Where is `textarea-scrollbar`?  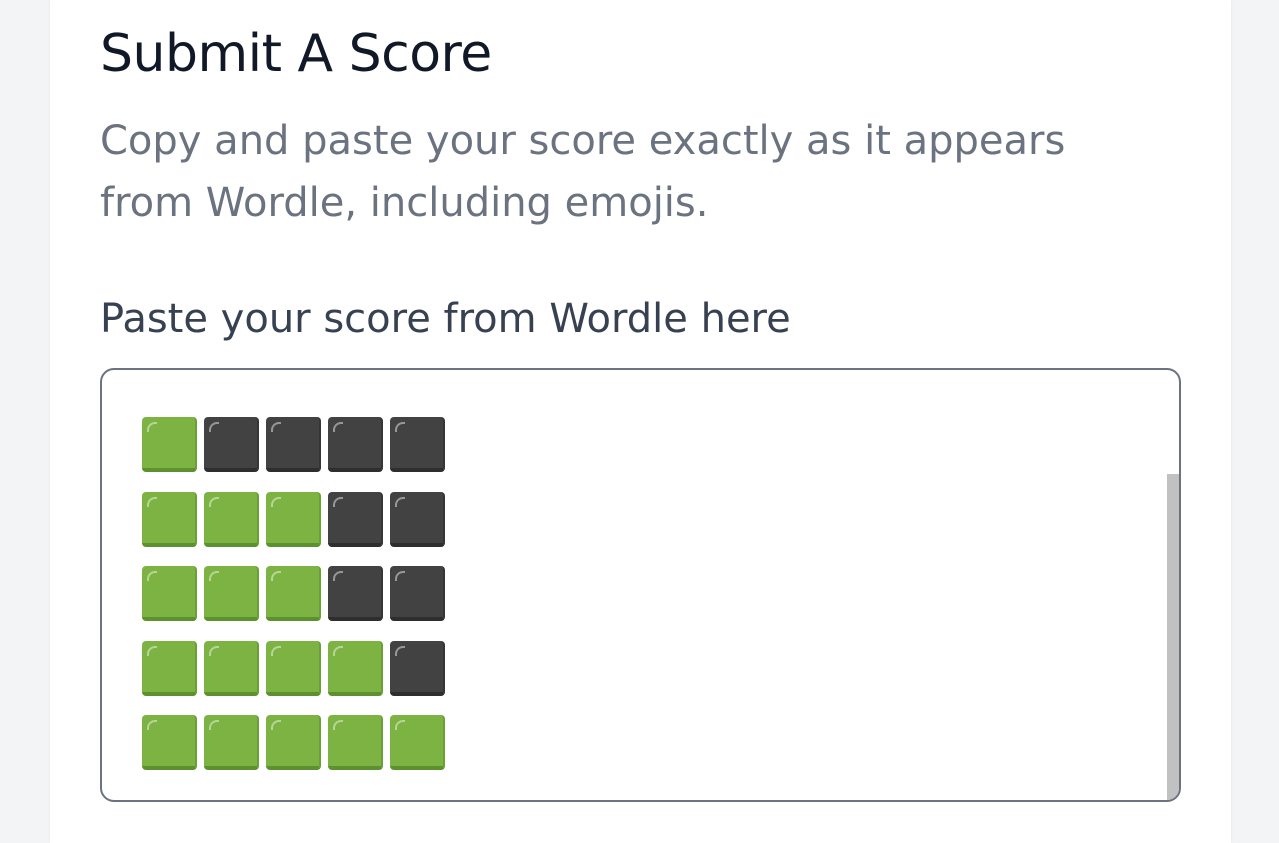
textarea-scrollbar is located at coordinates (1173, 637).